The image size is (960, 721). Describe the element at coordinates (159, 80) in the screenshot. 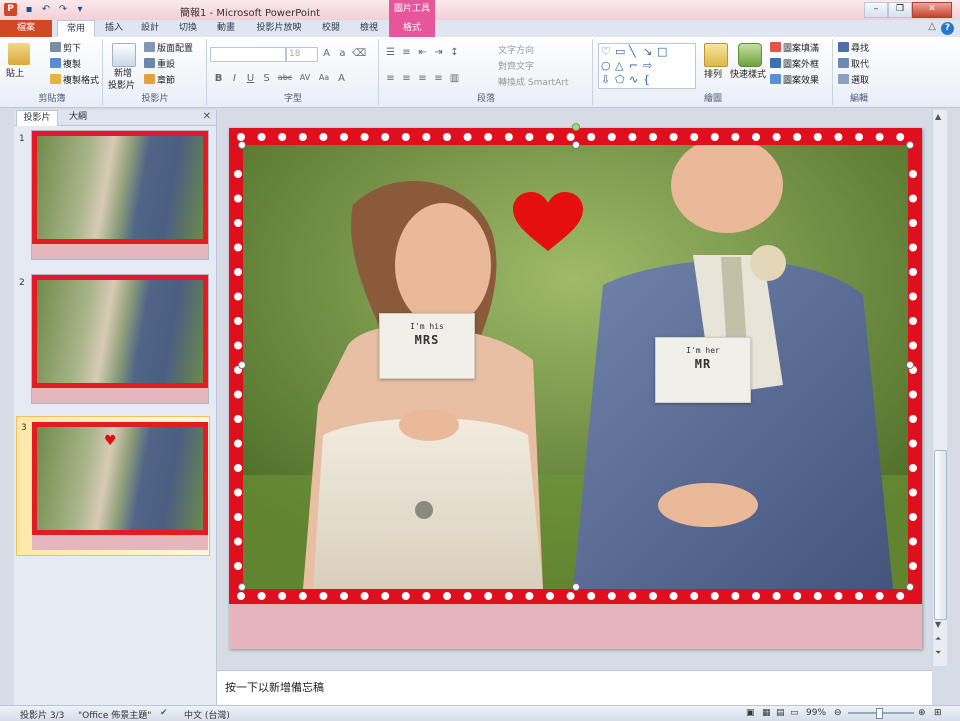

I see `section-button: 章節` at that location.